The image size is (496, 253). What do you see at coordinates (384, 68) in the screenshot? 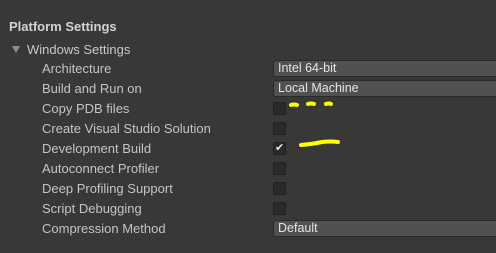
I see `architecture-dropdown: Intel 64-bit` at bounding box center [384, 68].